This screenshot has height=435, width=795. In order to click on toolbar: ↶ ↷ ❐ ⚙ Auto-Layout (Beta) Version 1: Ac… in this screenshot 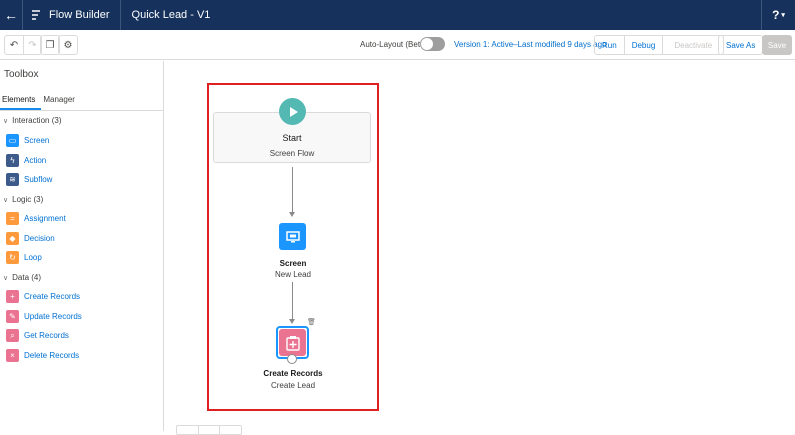, I will do `click(397, 45)`.